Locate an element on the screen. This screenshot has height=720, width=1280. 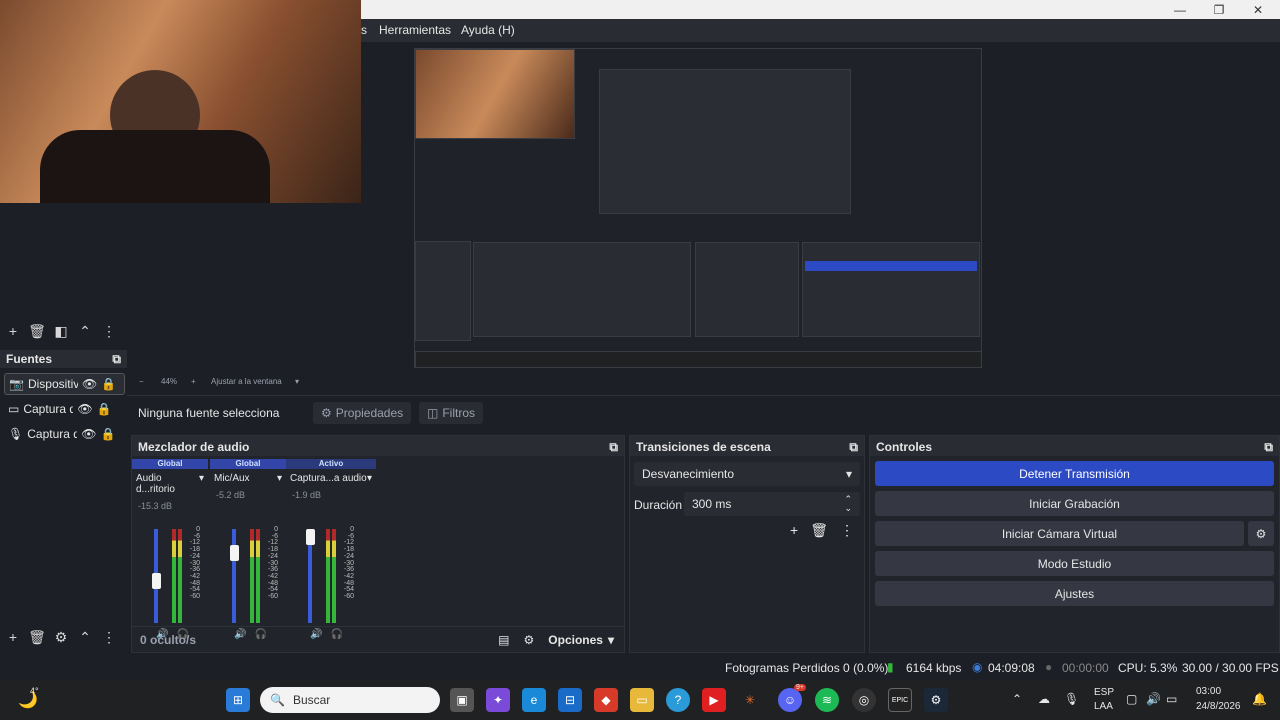
stop-stream-button: Detener Transmisión is located at coordinates (1074, 473).